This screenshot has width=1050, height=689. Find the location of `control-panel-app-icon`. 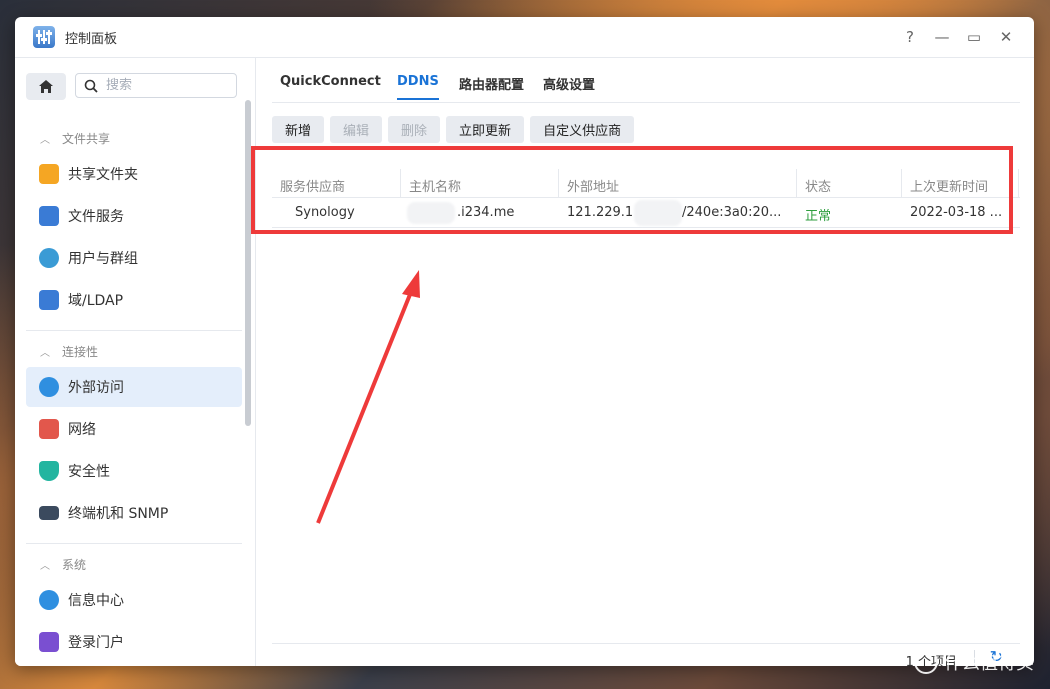

control-panel-app-icon is located at coordinates (44, 37).